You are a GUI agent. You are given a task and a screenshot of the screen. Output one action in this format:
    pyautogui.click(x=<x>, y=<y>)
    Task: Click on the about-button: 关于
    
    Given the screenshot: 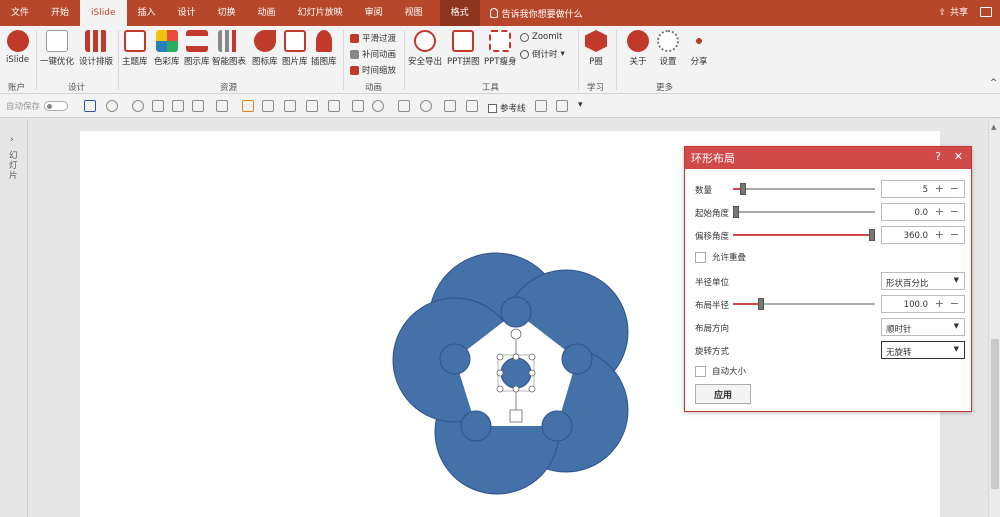 What is the action you would take?
    pyautogui.click(x=638, y=48)
    